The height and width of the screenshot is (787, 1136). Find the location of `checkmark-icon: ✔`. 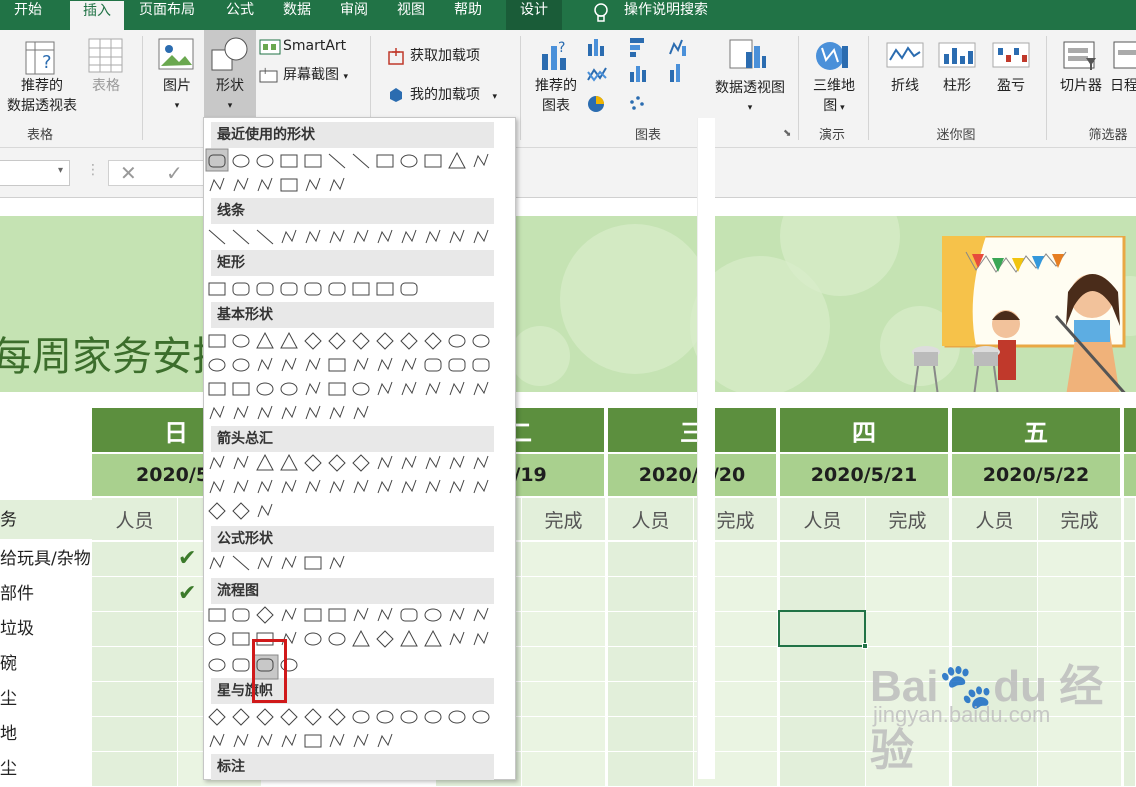

checkmark-icon: ✔ is located at coordinates (187, 558).